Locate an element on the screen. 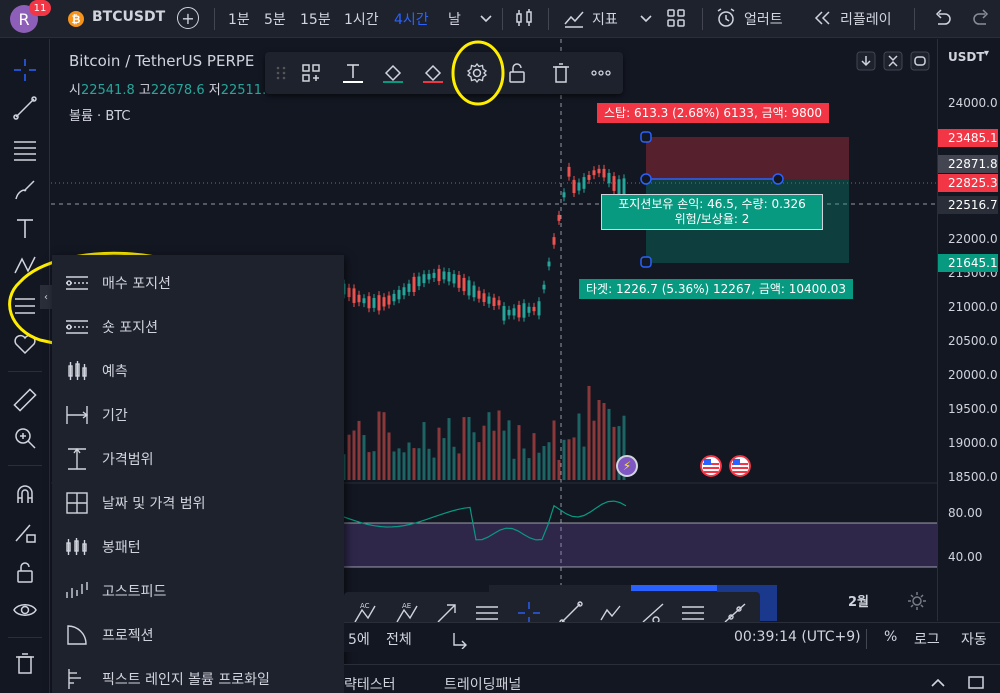  symbol-search-button: BTCUSDT is located at coordinates (128, 17).